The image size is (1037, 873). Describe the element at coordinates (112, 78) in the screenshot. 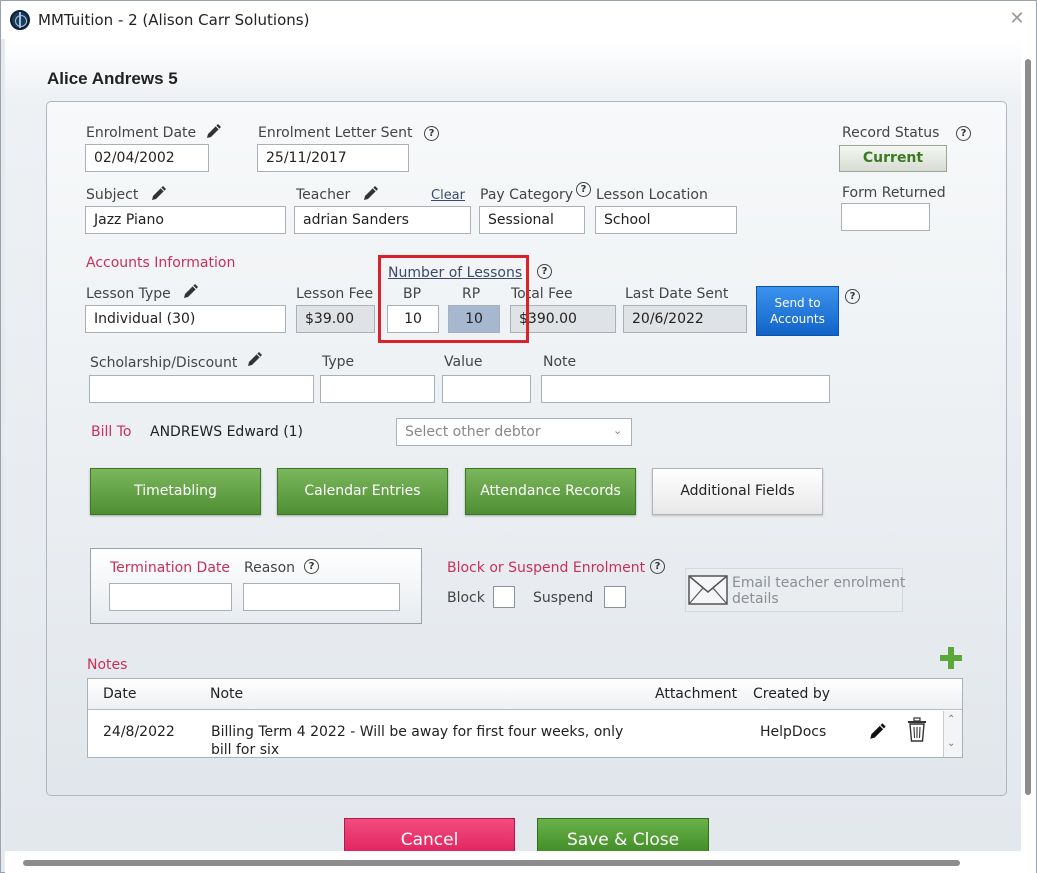

I see `page-title: Alice Andrews 5` at that location.